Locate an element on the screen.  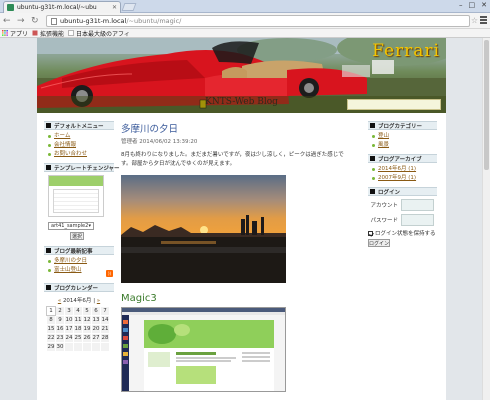
new-tab-button is located at coordinates (129, 7).